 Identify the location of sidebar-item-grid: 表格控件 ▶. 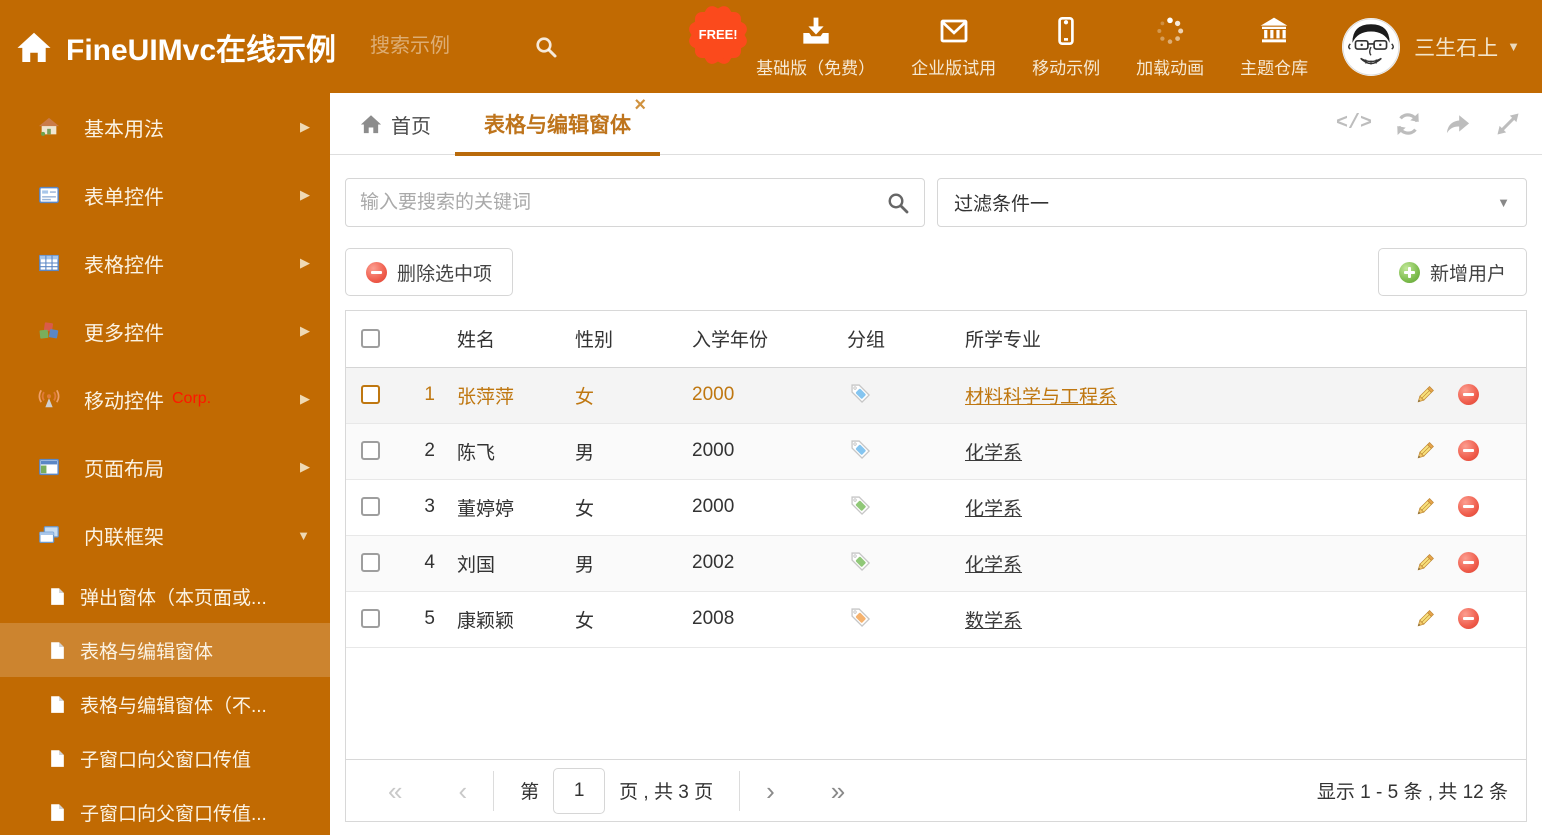
(165, 263).